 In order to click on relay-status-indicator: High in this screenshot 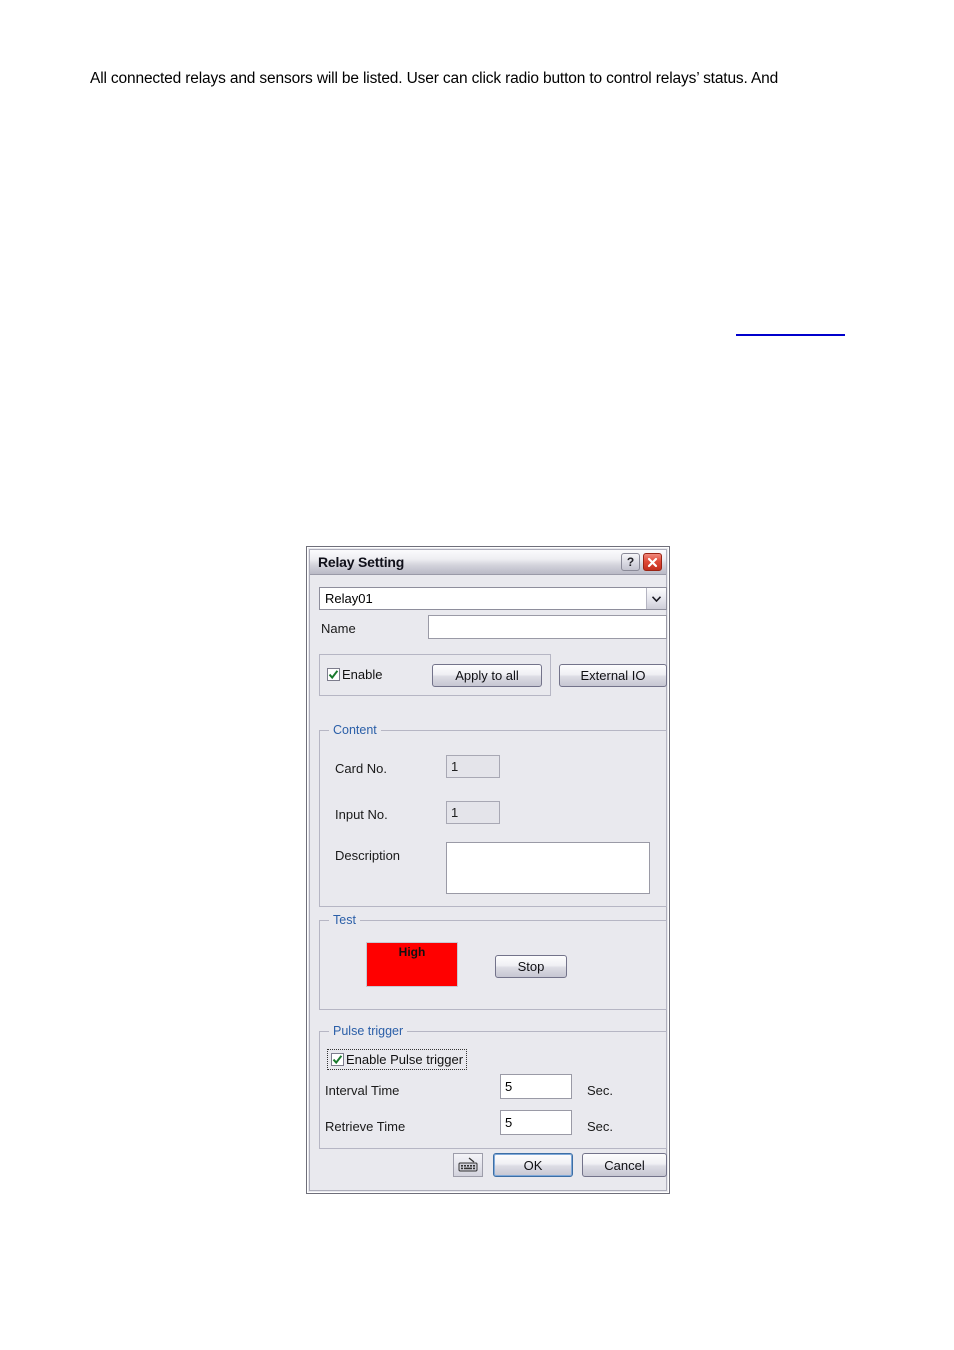, I will do `click(412, 964)`.